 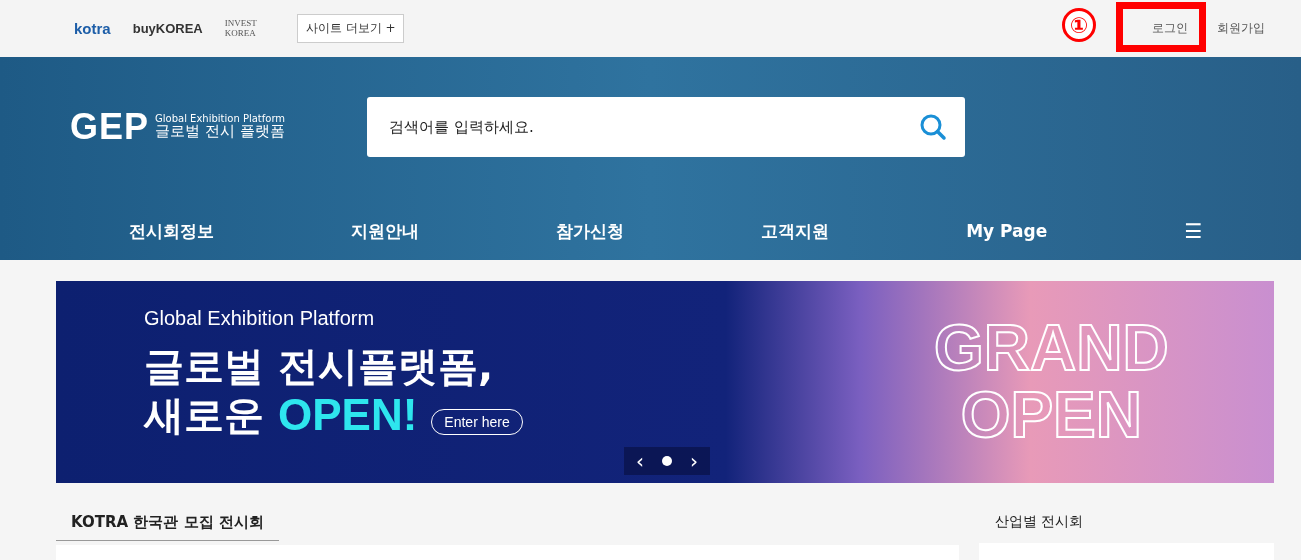 I want to click on nav-item: My Page, so click(x=1007, y=231).